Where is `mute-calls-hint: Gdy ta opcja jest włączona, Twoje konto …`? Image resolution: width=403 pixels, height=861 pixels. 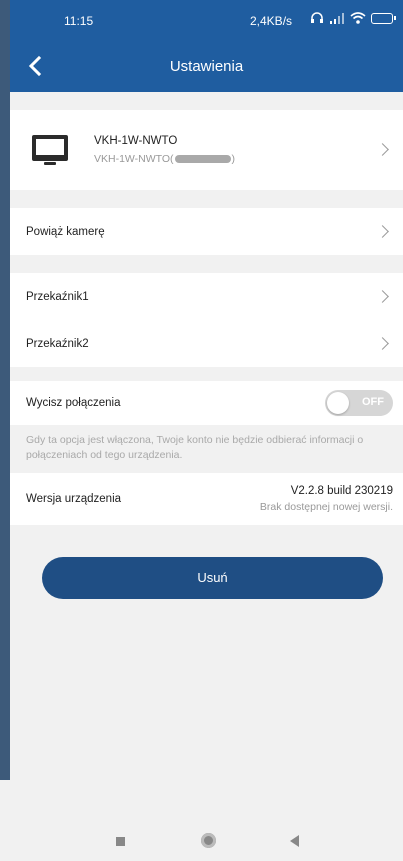
mute-calls-hint: Gdy ta opcja jest włączona, Twoje konto … is located at coordinates (206, 449).